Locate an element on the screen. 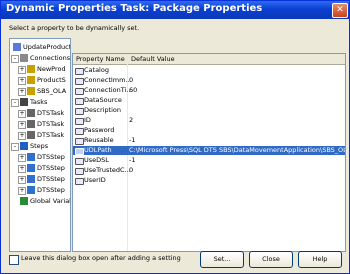  tree-item: Global Variab is located at coordinates (40, 201).